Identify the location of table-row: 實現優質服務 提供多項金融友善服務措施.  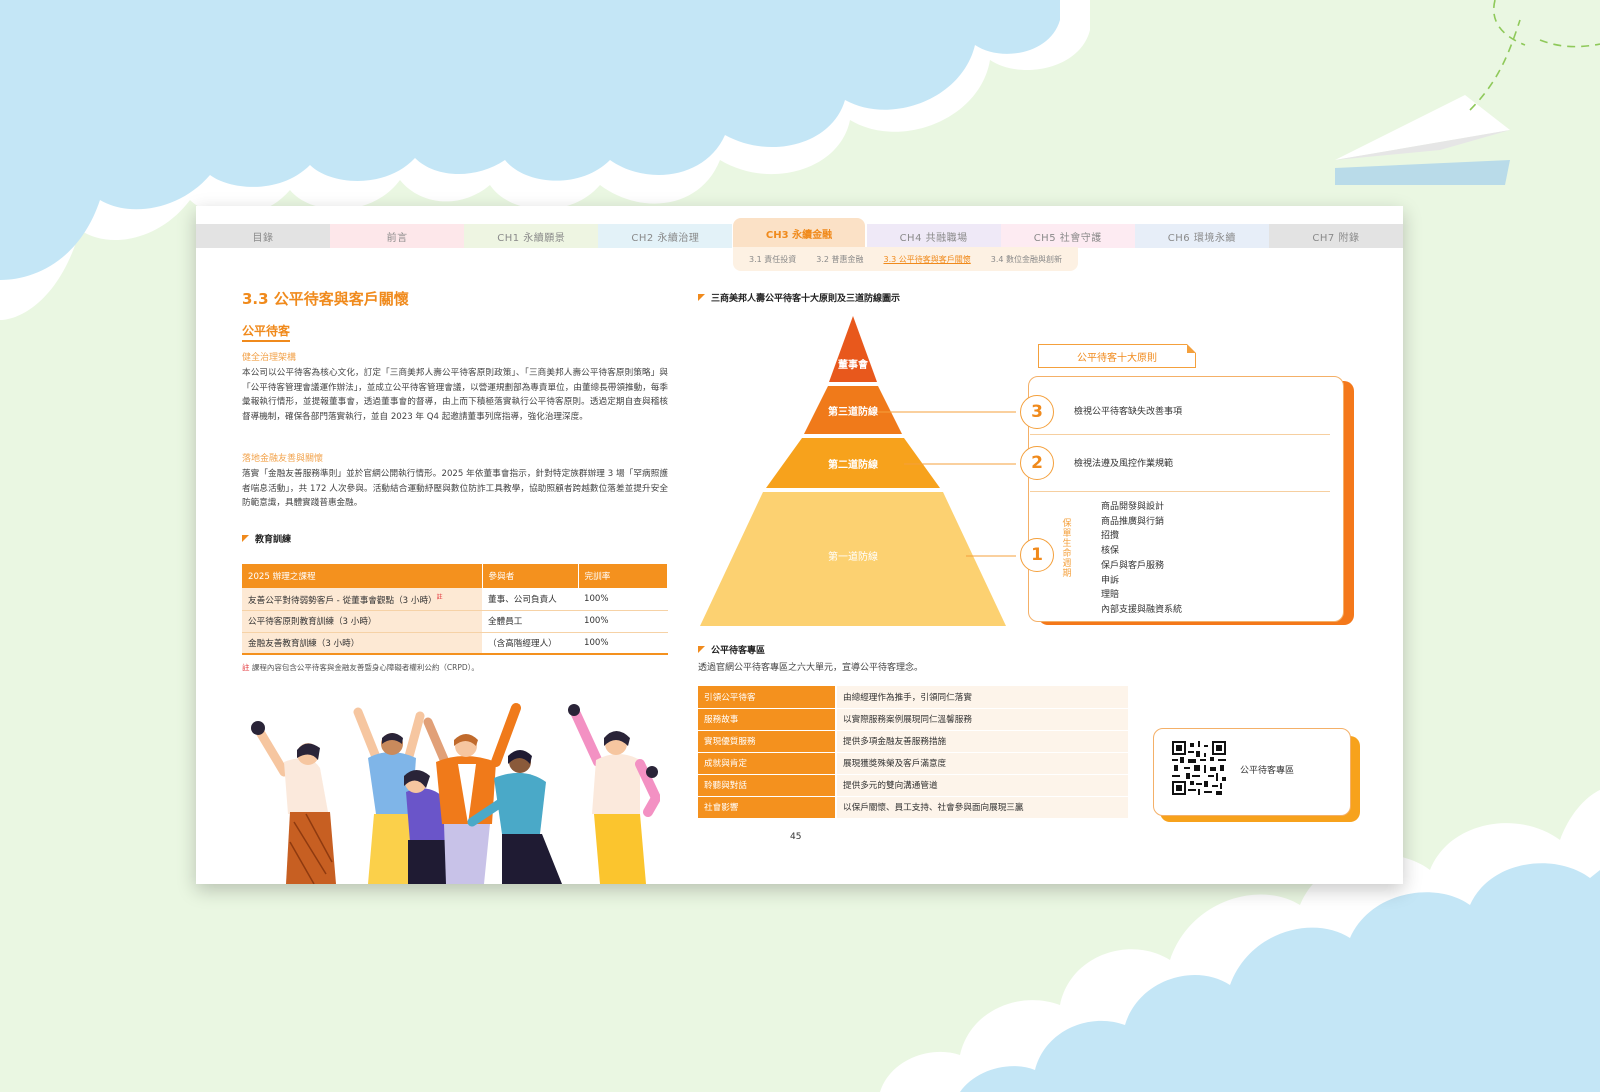
(913, 741).